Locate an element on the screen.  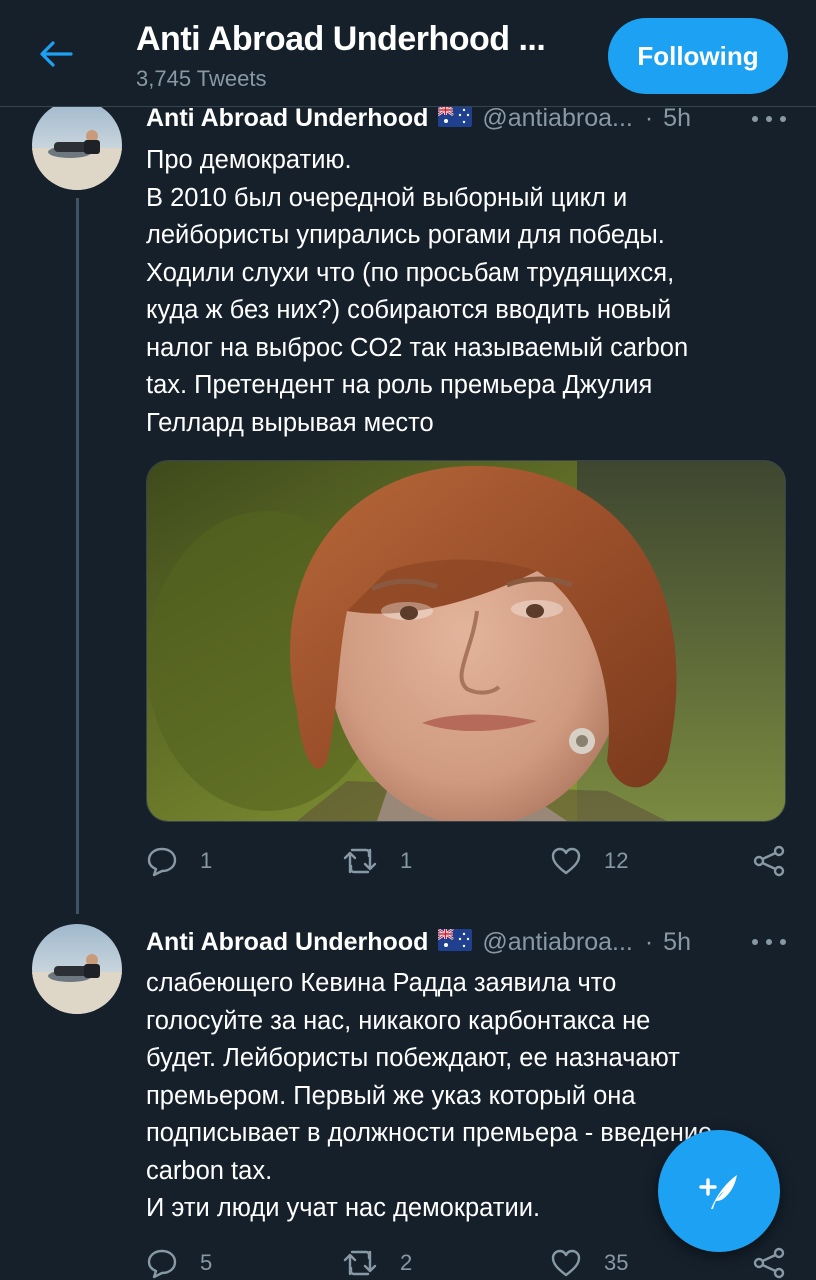
more-dots-icon is located at coordinates (755, 942).